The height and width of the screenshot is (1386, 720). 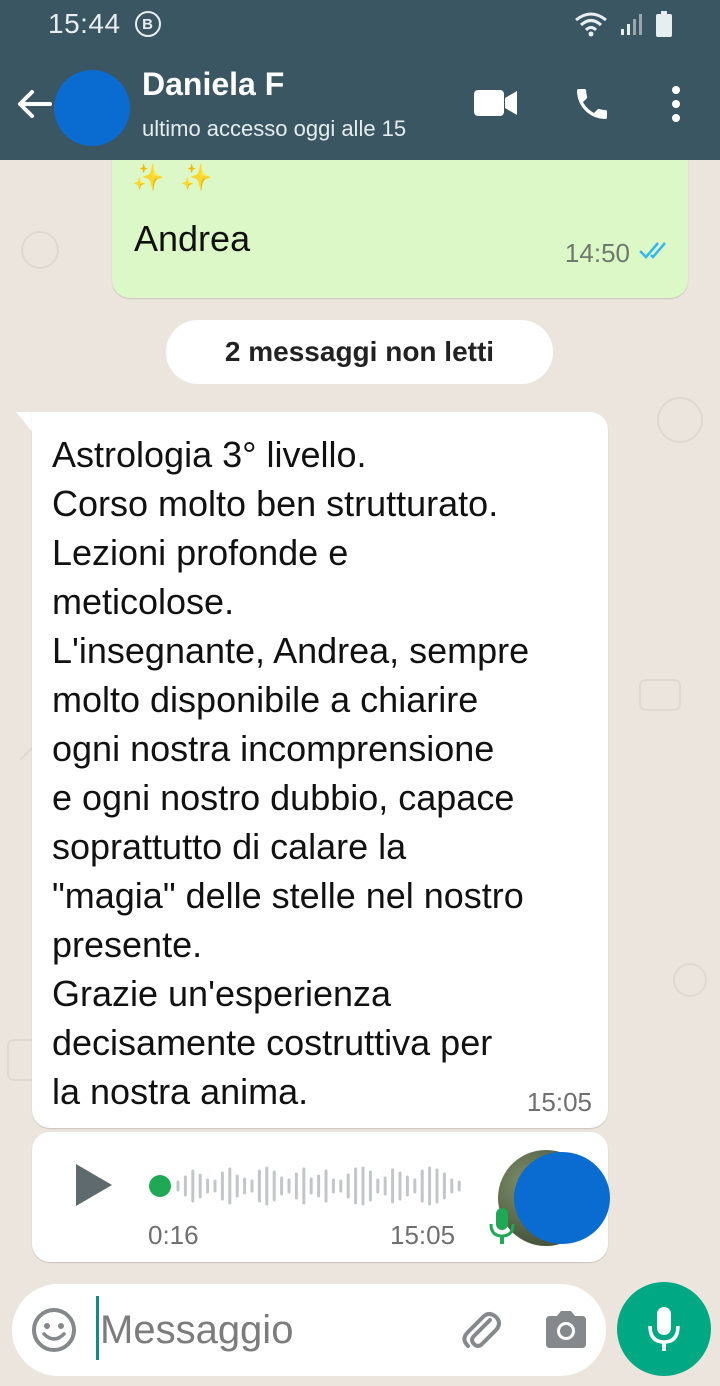 What do you see at coordinates (92, 108) in the screenshot?
I see `contact-avatar` at bounding box center [92, 108].